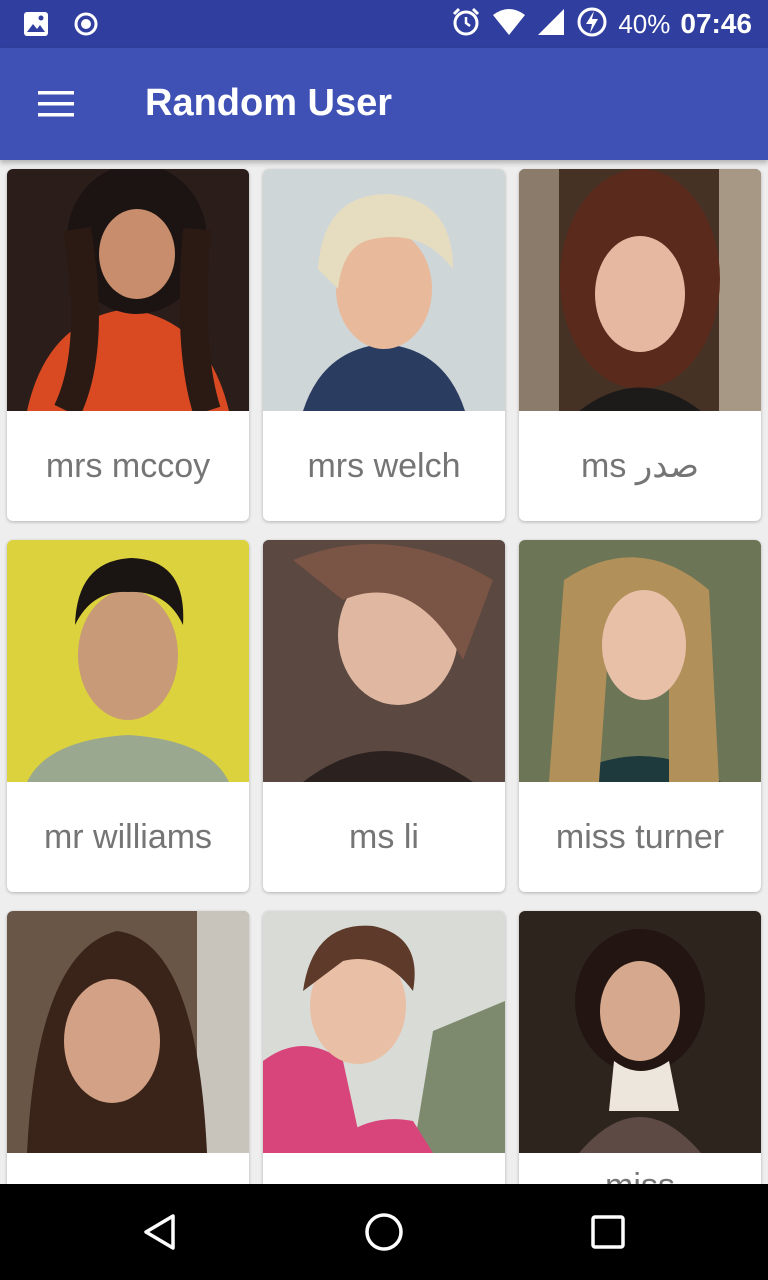 This screenshot has height=1280, width=768. I want to click on user-card: mr williams, so click(128, 716).